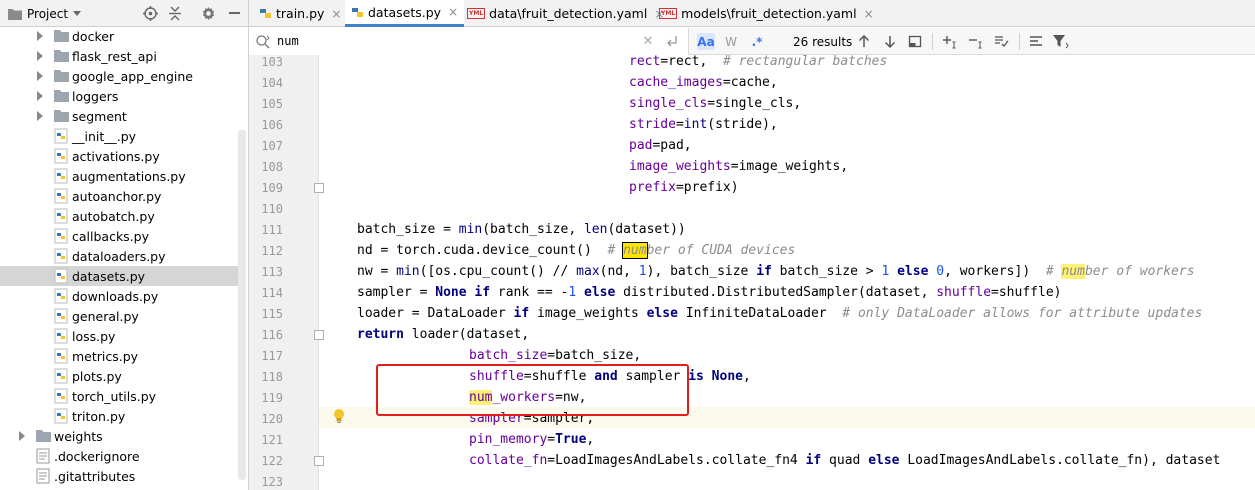  Describe the element at coordinates (119, 316) in the screenshot. I see `tree-file-general: general.py` at that location.